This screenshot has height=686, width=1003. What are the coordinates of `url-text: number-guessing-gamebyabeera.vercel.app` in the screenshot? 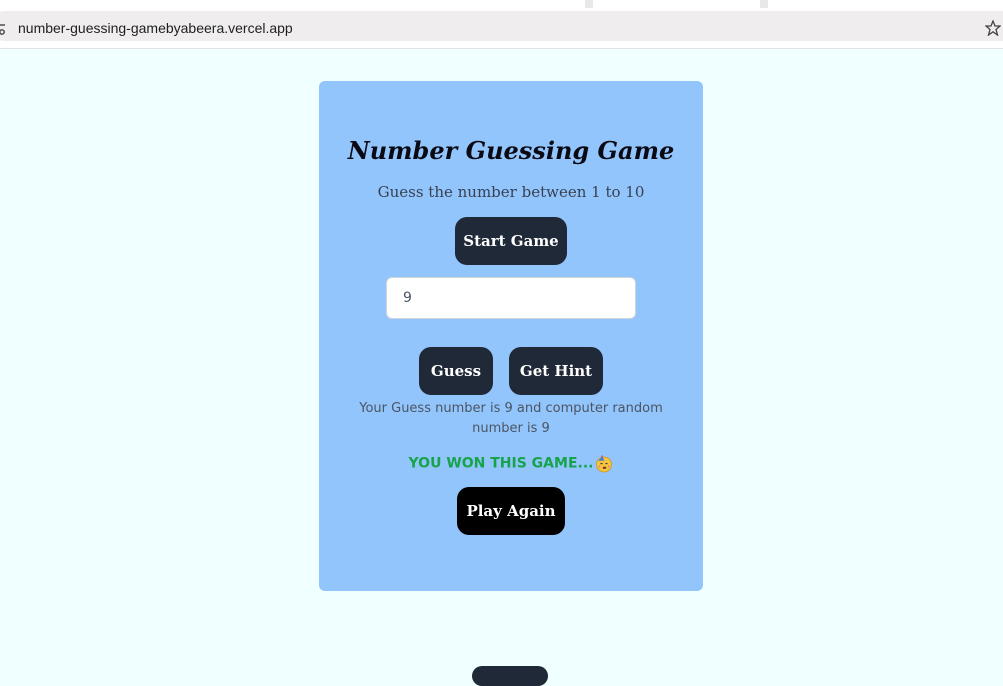 It's located at (155, 28).